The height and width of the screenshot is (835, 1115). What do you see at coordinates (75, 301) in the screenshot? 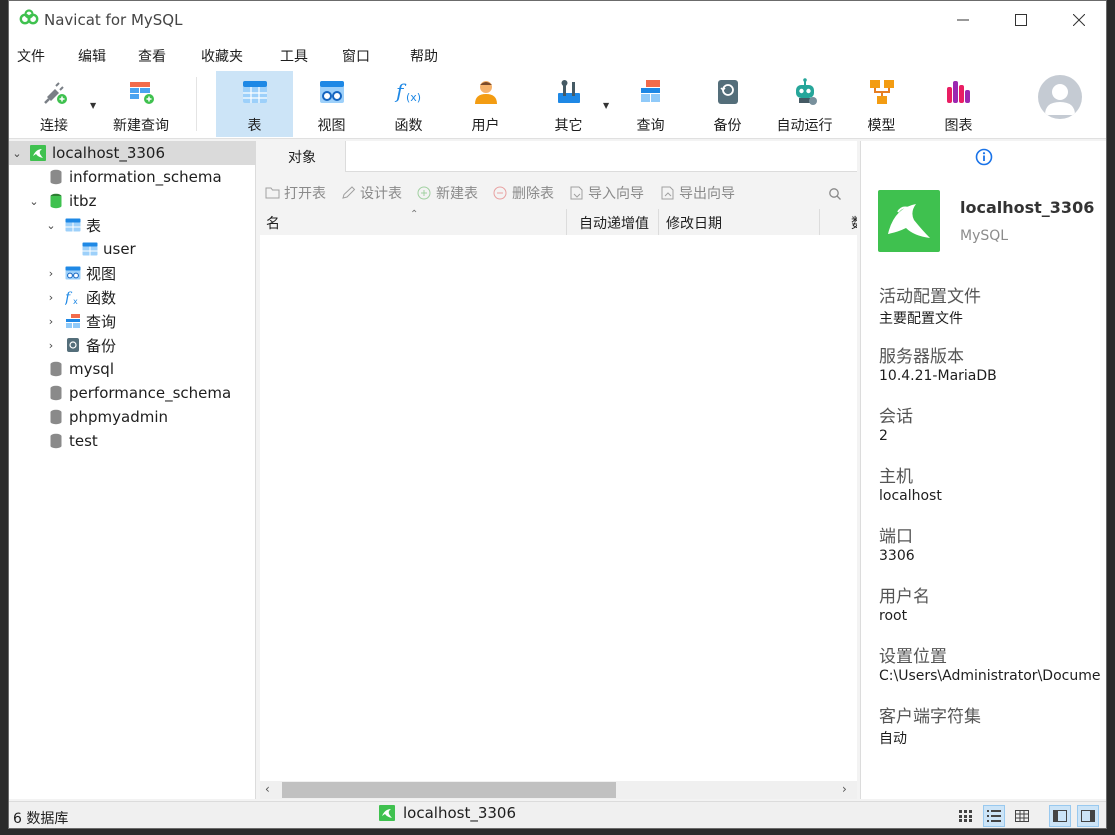
I see `svg-text: x` at bounding box center [75, 301].